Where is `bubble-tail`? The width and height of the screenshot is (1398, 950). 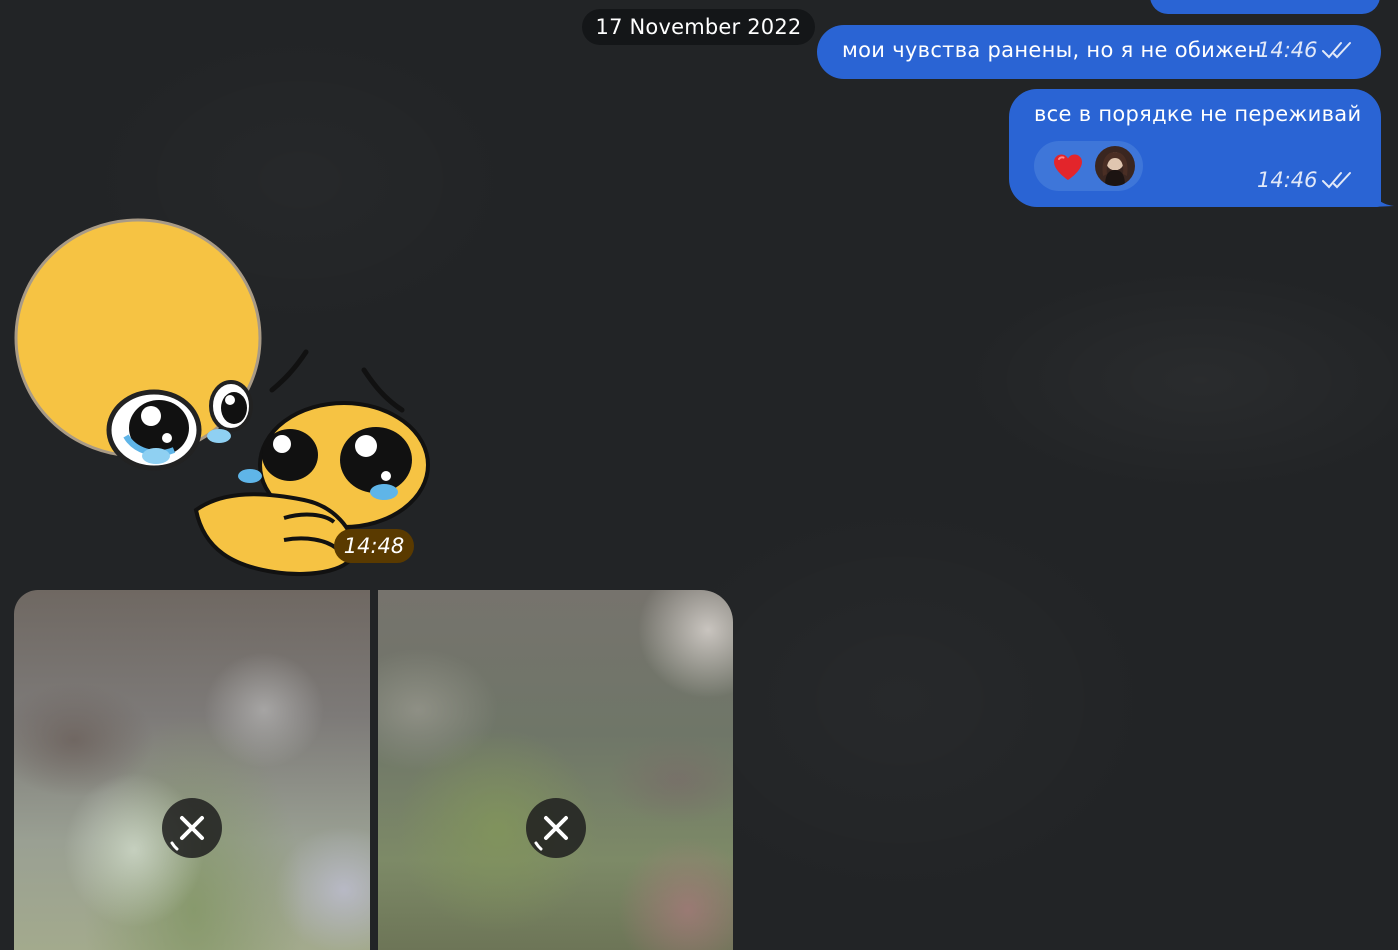
bubble-tail is located at coordinates (1383, 196).